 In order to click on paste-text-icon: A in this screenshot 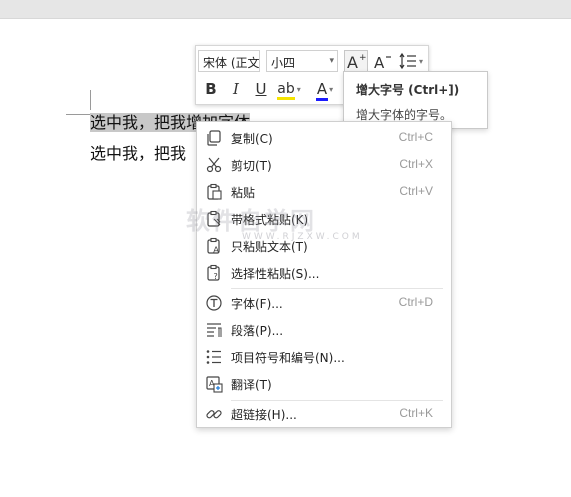, I will do `click(213, 246)`.